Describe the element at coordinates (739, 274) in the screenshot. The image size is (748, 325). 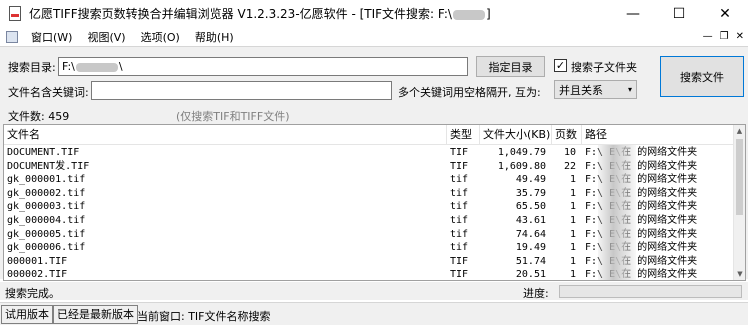
I see `scroll-down-icon: ▼` at that location.